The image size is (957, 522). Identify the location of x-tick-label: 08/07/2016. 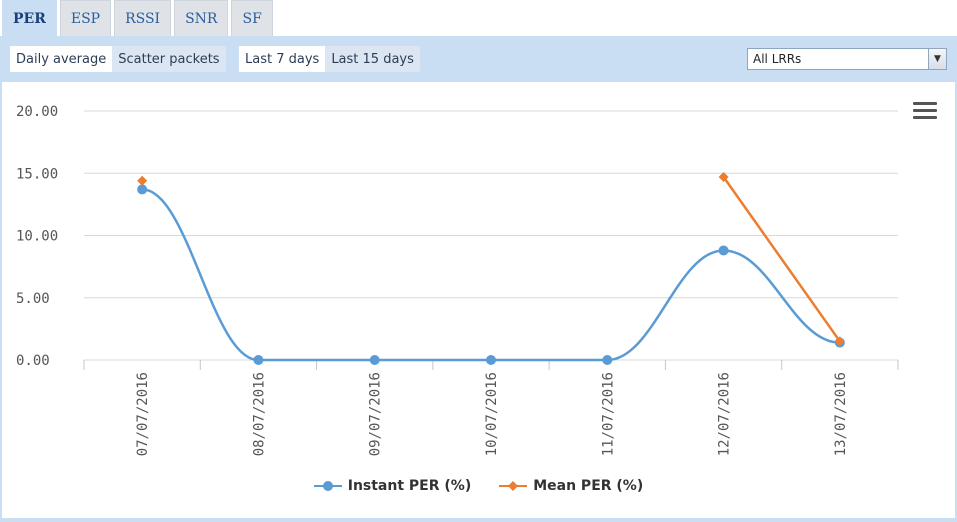
(259, 414).